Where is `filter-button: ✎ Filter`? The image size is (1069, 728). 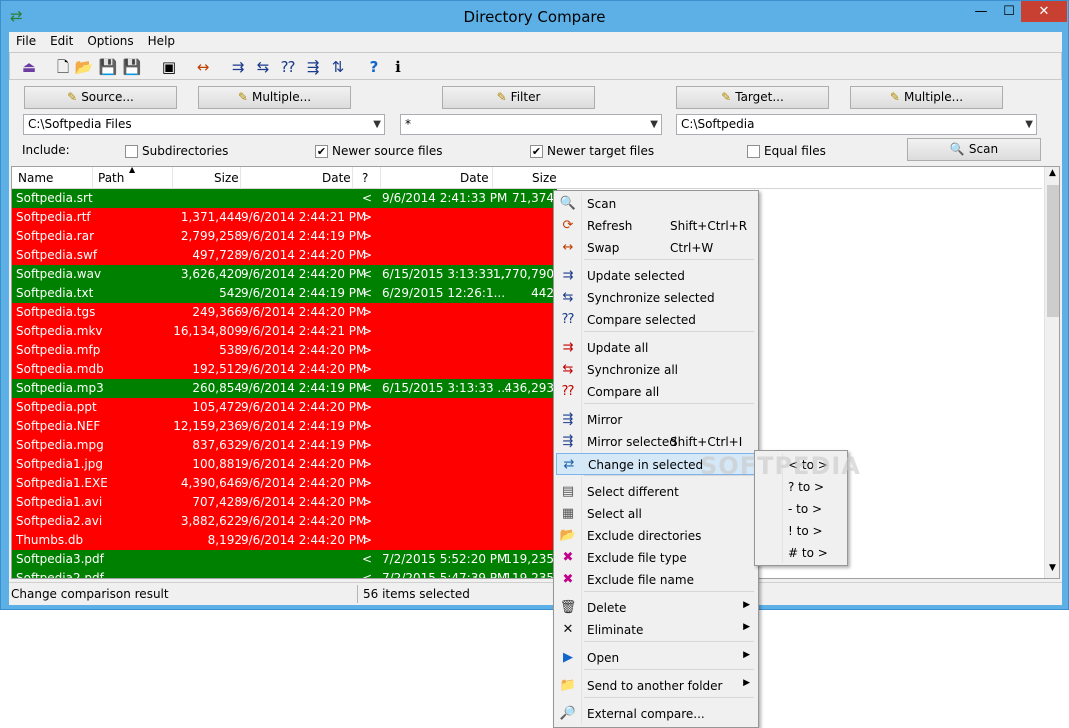
filter-button: ✎ Filter is located at coordinates (518, 97).